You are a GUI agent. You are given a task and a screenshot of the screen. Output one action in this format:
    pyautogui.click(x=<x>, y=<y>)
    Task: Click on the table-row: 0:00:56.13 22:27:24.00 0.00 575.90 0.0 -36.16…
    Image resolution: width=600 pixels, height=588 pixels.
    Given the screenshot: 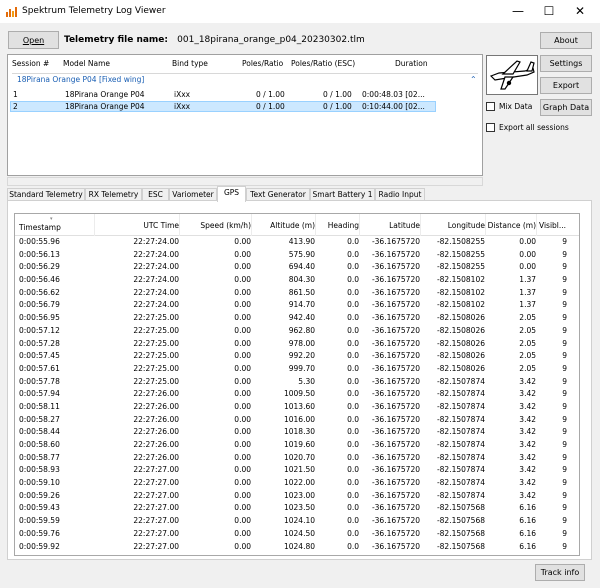 What is the action you would take?
    pyautogui.click(x=297, y=255)
    